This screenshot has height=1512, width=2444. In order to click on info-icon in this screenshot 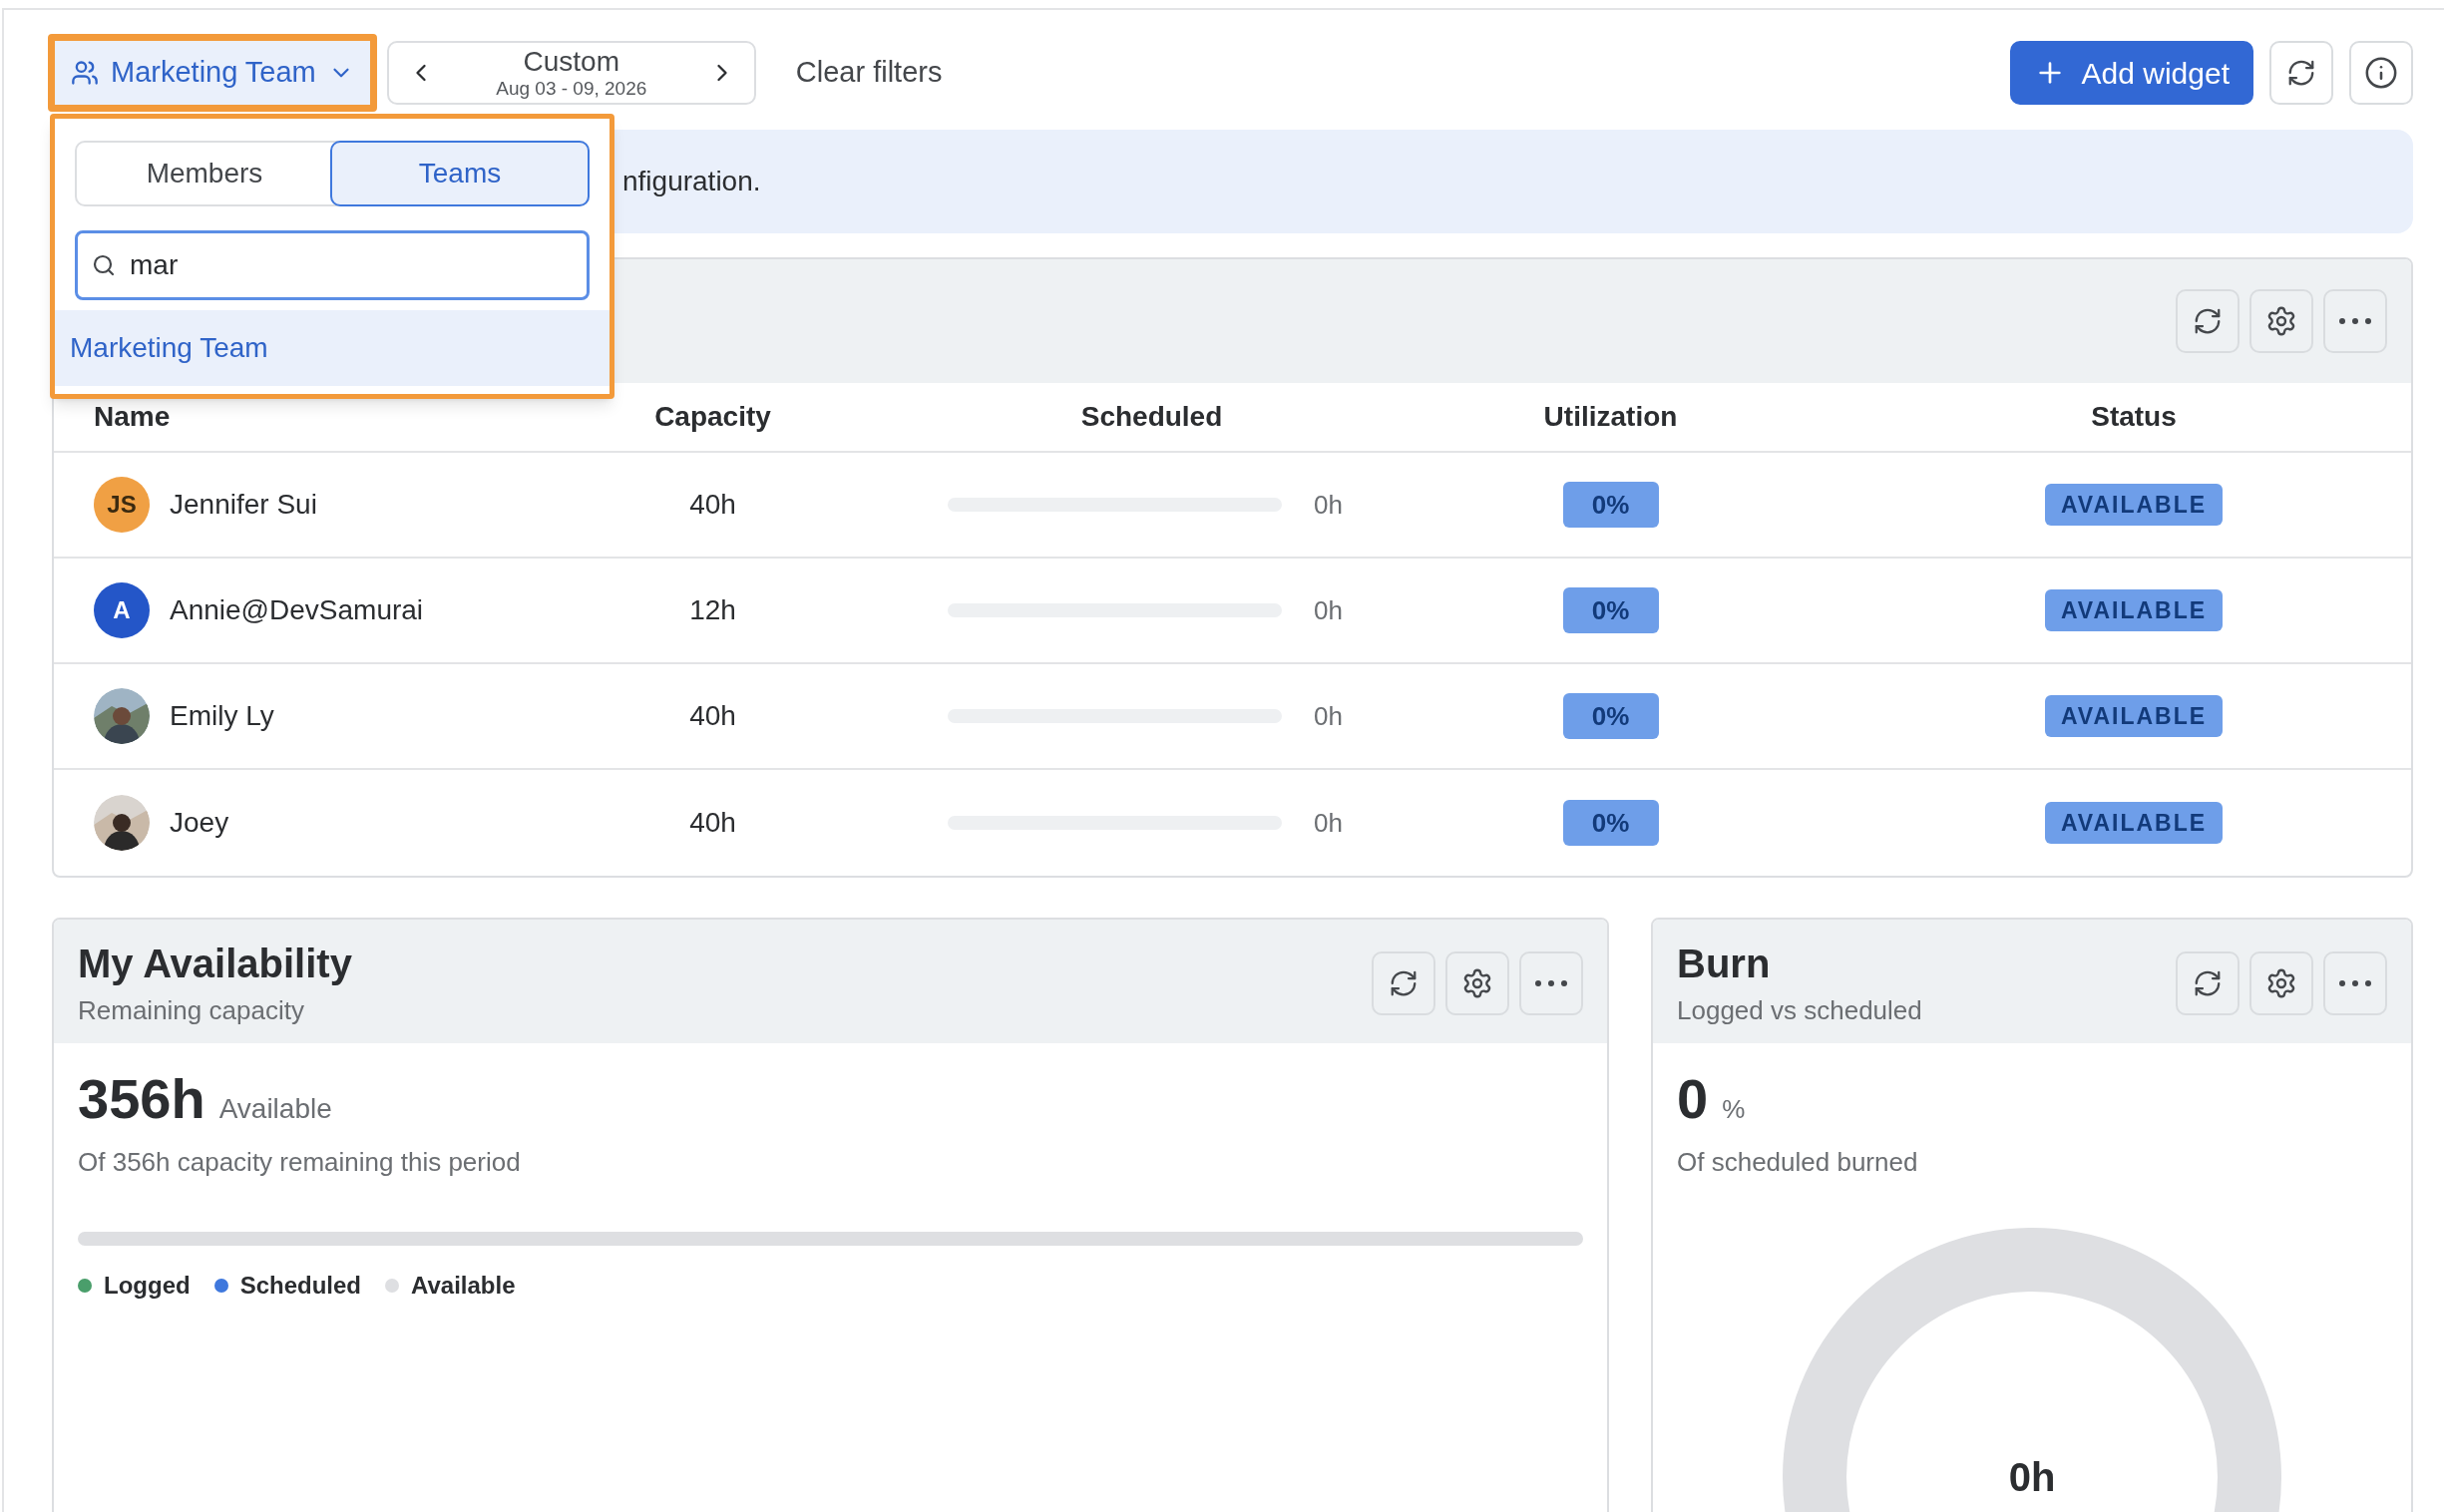, I will do `click(2381, 73)`.